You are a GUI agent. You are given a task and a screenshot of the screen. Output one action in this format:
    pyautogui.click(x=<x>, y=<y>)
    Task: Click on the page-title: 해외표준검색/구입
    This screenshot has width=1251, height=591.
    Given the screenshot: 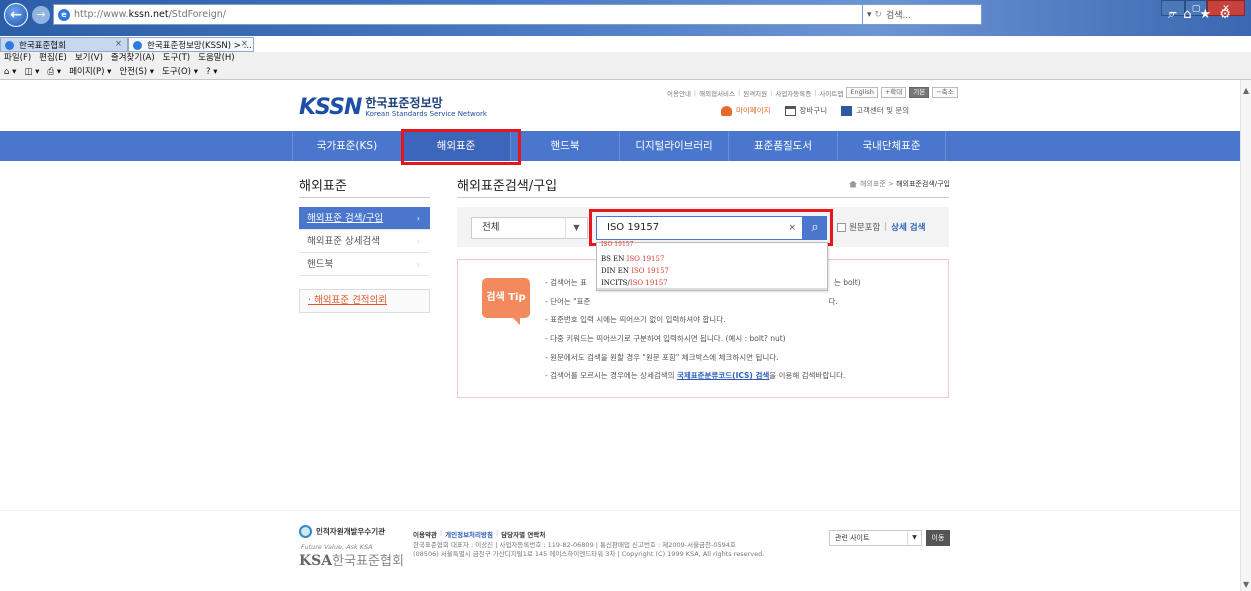 What is the action you would take?
    pyautogui.click(x=507, y=186)
    